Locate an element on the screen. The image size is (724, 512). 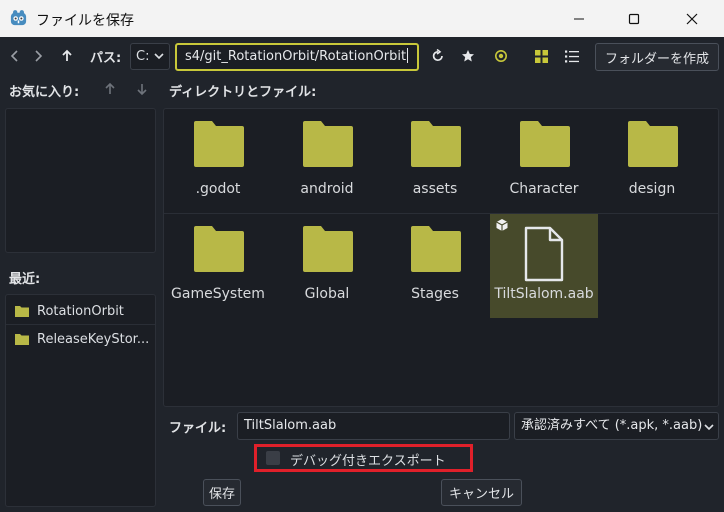
file-tile-label: .godot is located at coordinates (218, 189).